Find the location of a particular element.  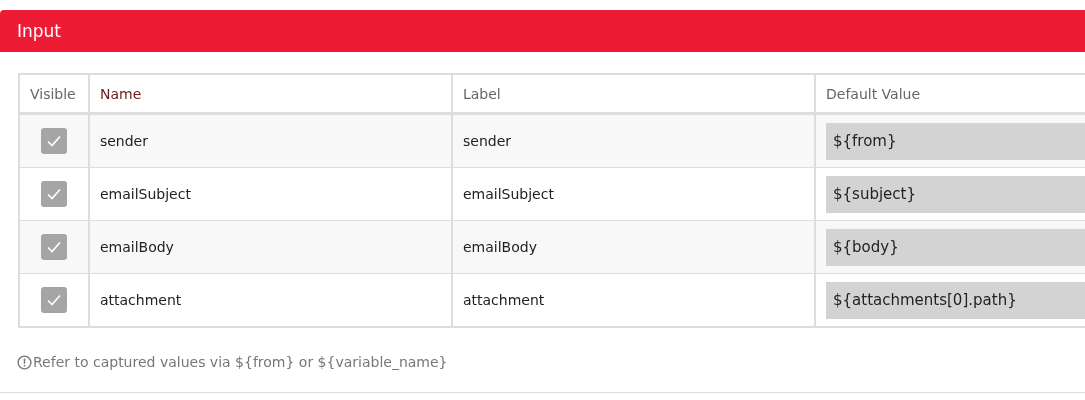

hint-text: Refer to captured values via ${from} or ${variable_name} is located at coordinates (240, 362).